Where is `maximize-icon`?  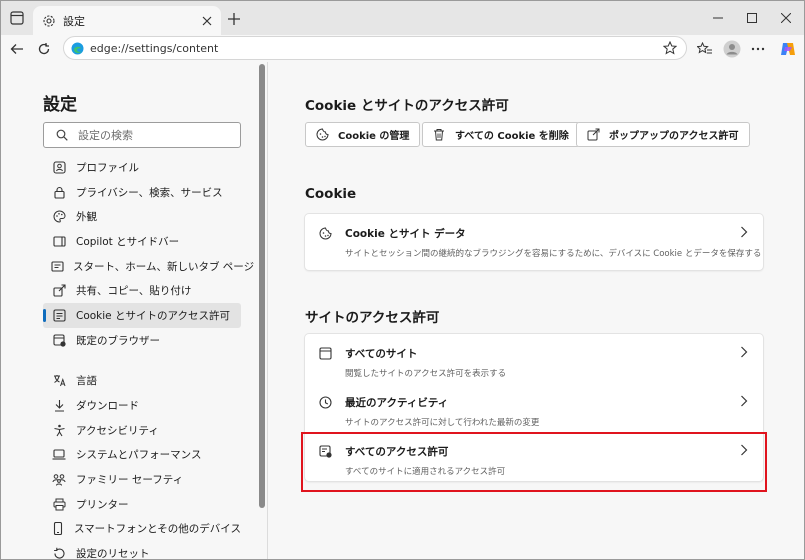 maximize-icon is located at coordinates (752, 18).